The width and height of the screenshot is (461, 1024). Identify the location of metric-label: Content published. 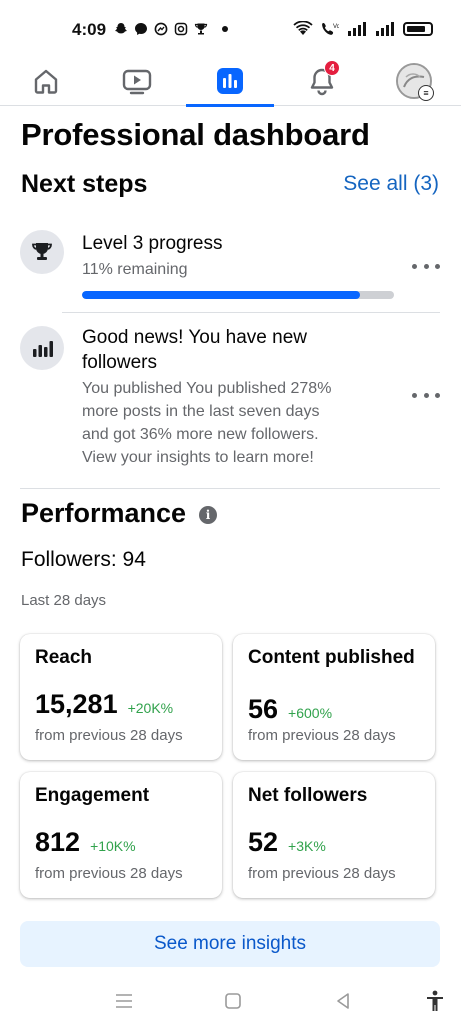
(331, 657).